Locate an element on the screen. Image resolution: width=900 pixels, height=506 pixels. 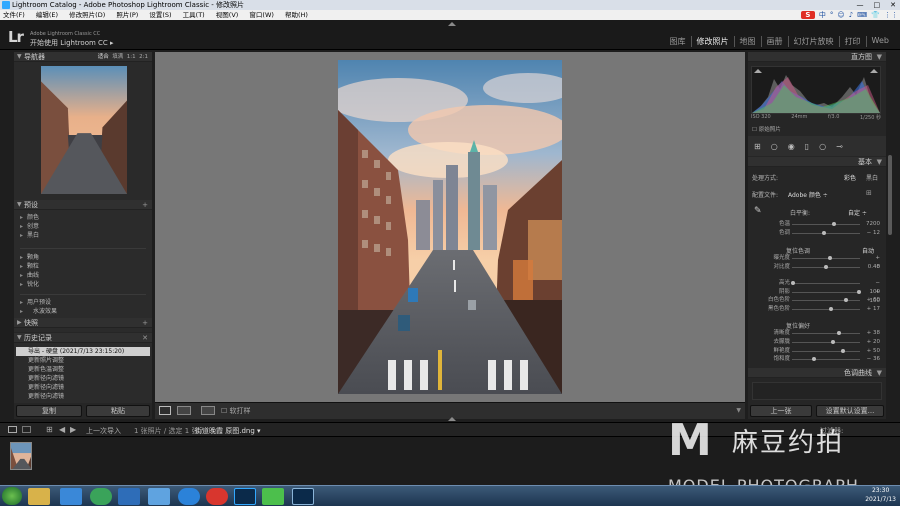
profile-browser-icon: ⊞ is located at coordinates (869, 193).